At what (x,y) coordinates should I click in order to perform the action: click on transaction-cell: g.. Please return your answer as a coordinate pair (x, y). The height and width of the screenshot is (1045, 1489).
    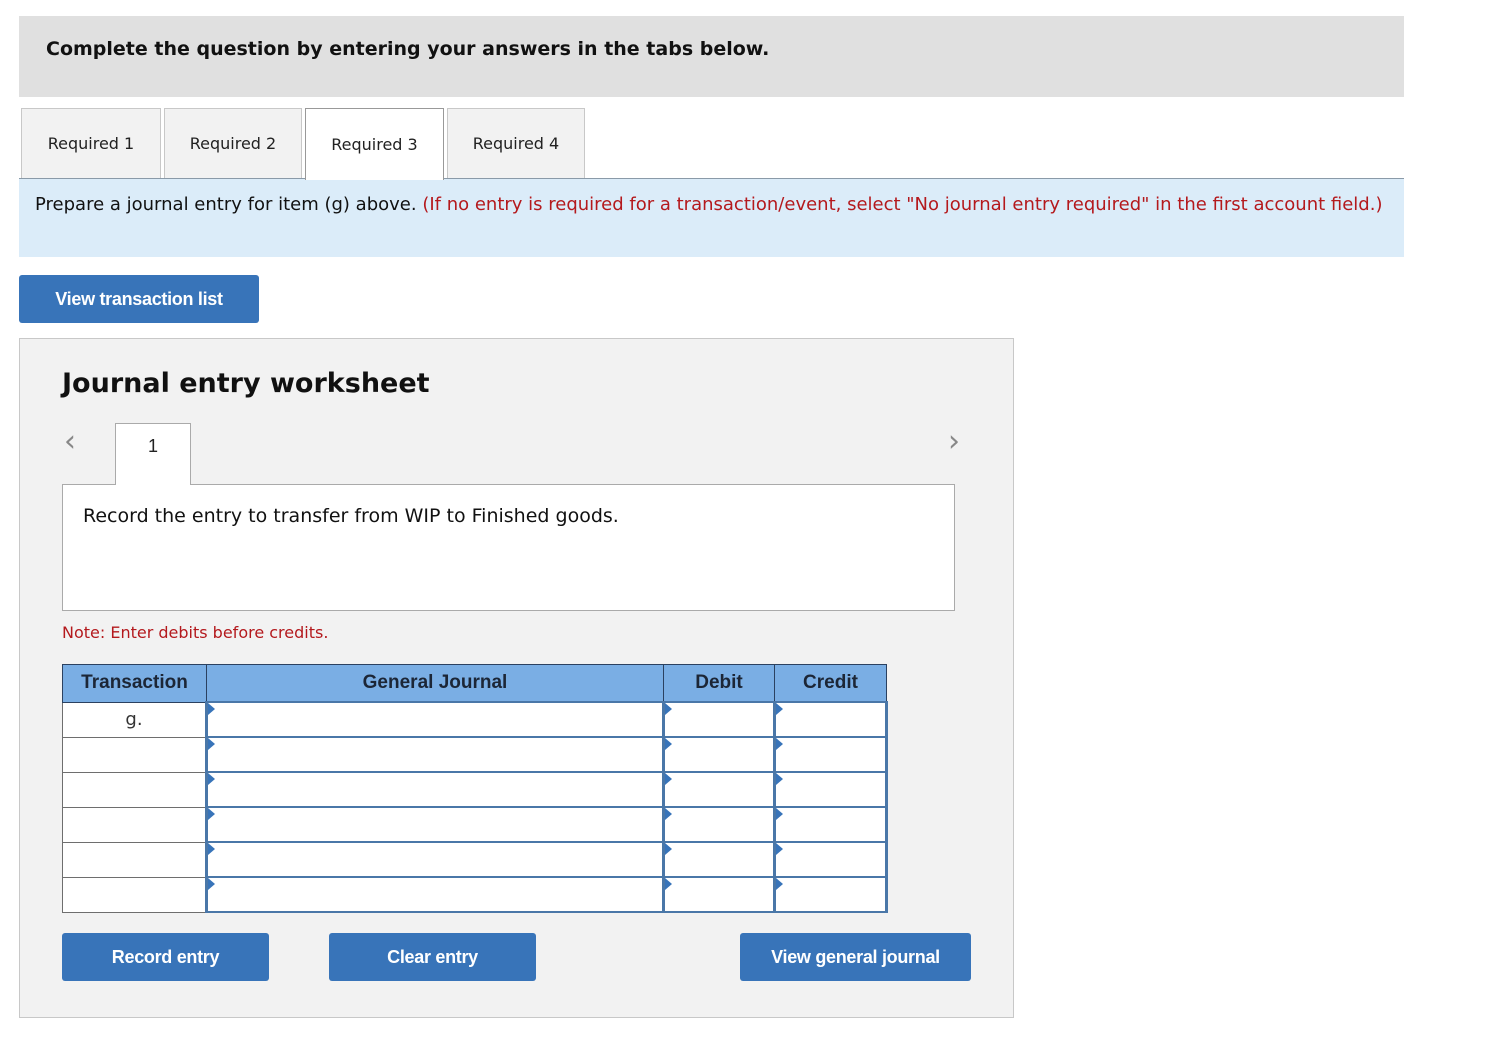
    Looking at the image, I should click on (134, 719).